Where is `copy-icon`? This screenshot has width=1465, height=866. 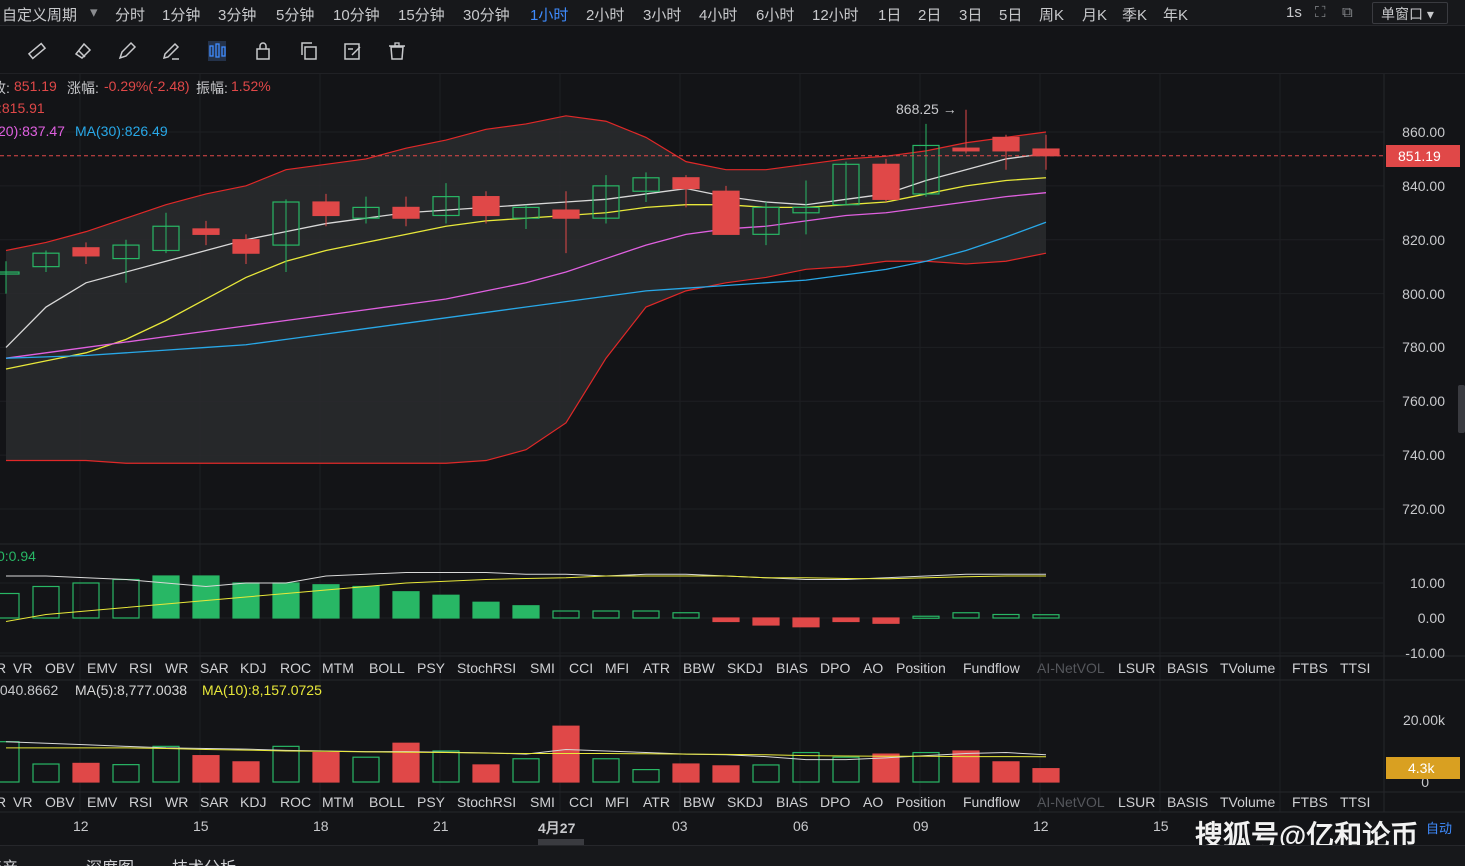
copy-icon is located at coordinates (309, 51).